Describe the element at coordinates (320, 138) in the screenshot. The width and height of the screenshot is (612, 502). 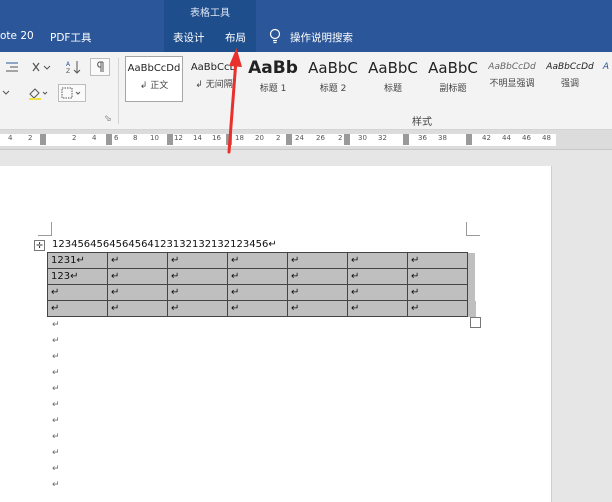
I see `ruler-number: 26` at that location.